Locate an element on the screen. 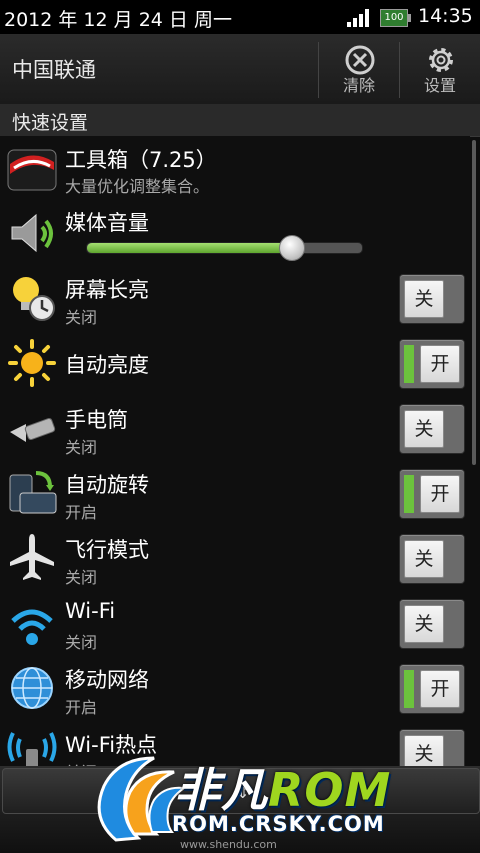 The height and width of the screenshot is (853, 480). rotate-screen-icon is located at coordinates (33, 492).